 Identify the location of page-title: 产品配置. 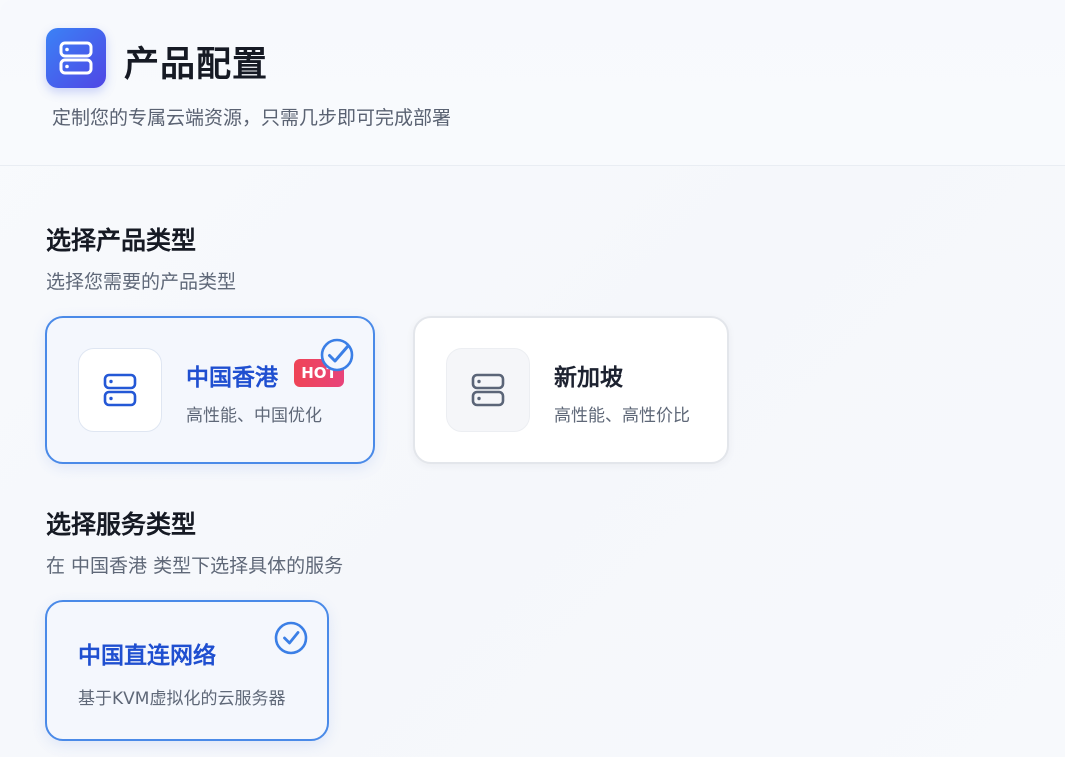
(196, 65).